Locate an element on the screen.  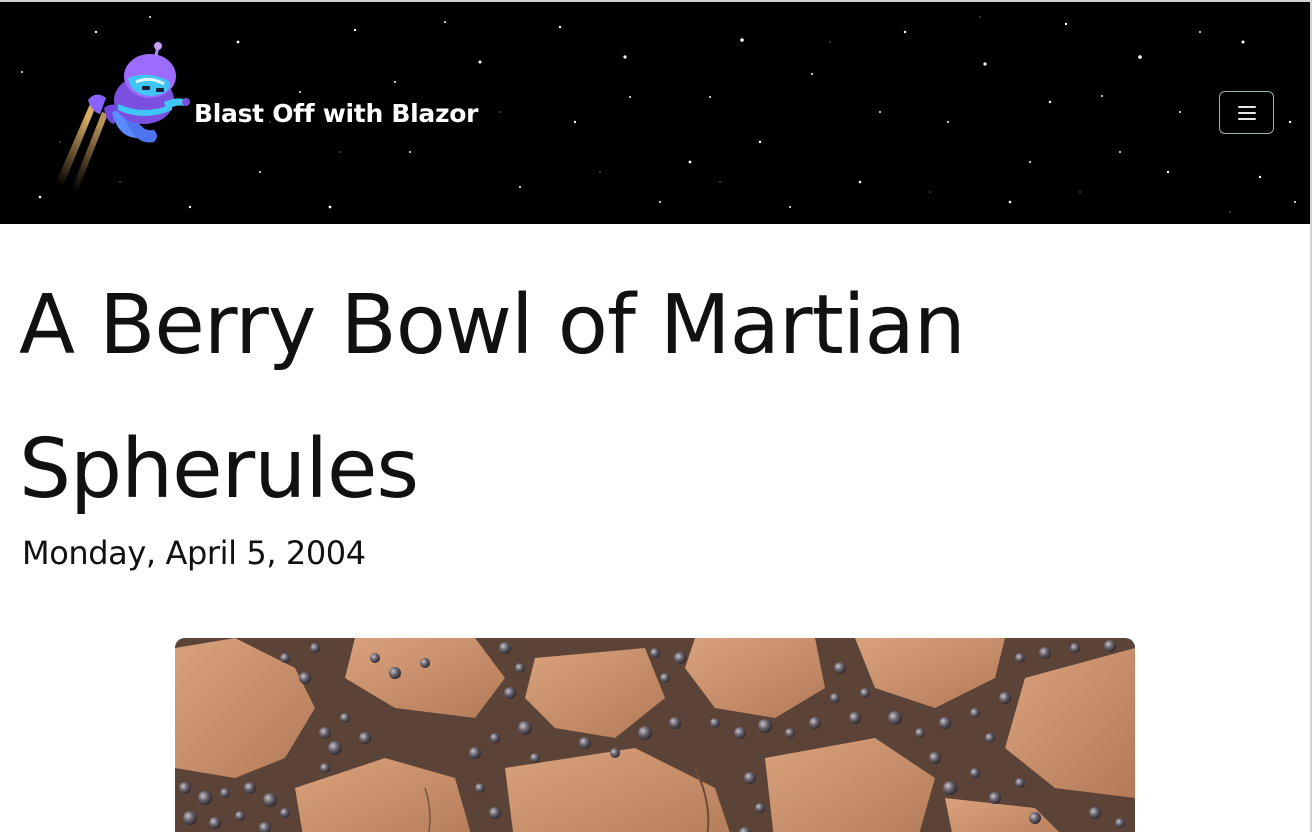
hamburger-menu-icon is located at coordinates (1246, 112).